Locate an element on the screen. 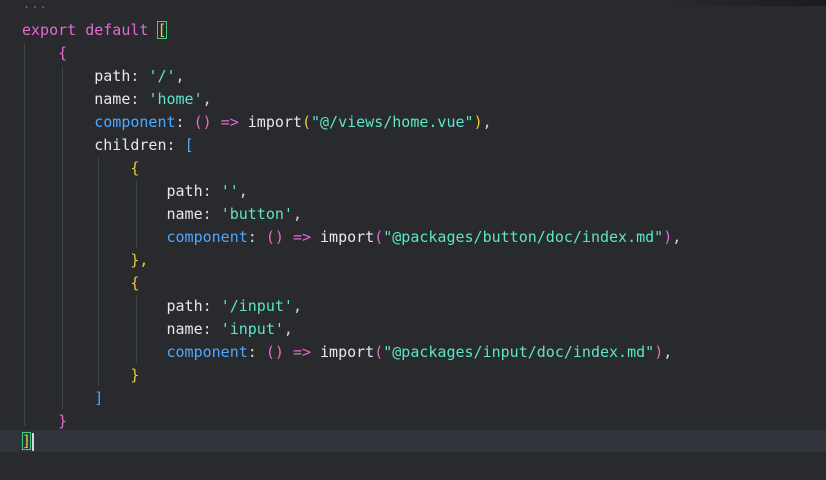 The width and height of the screenshot is (826, 480). export-default-keyword: export default is located at coordinates (85, 30).